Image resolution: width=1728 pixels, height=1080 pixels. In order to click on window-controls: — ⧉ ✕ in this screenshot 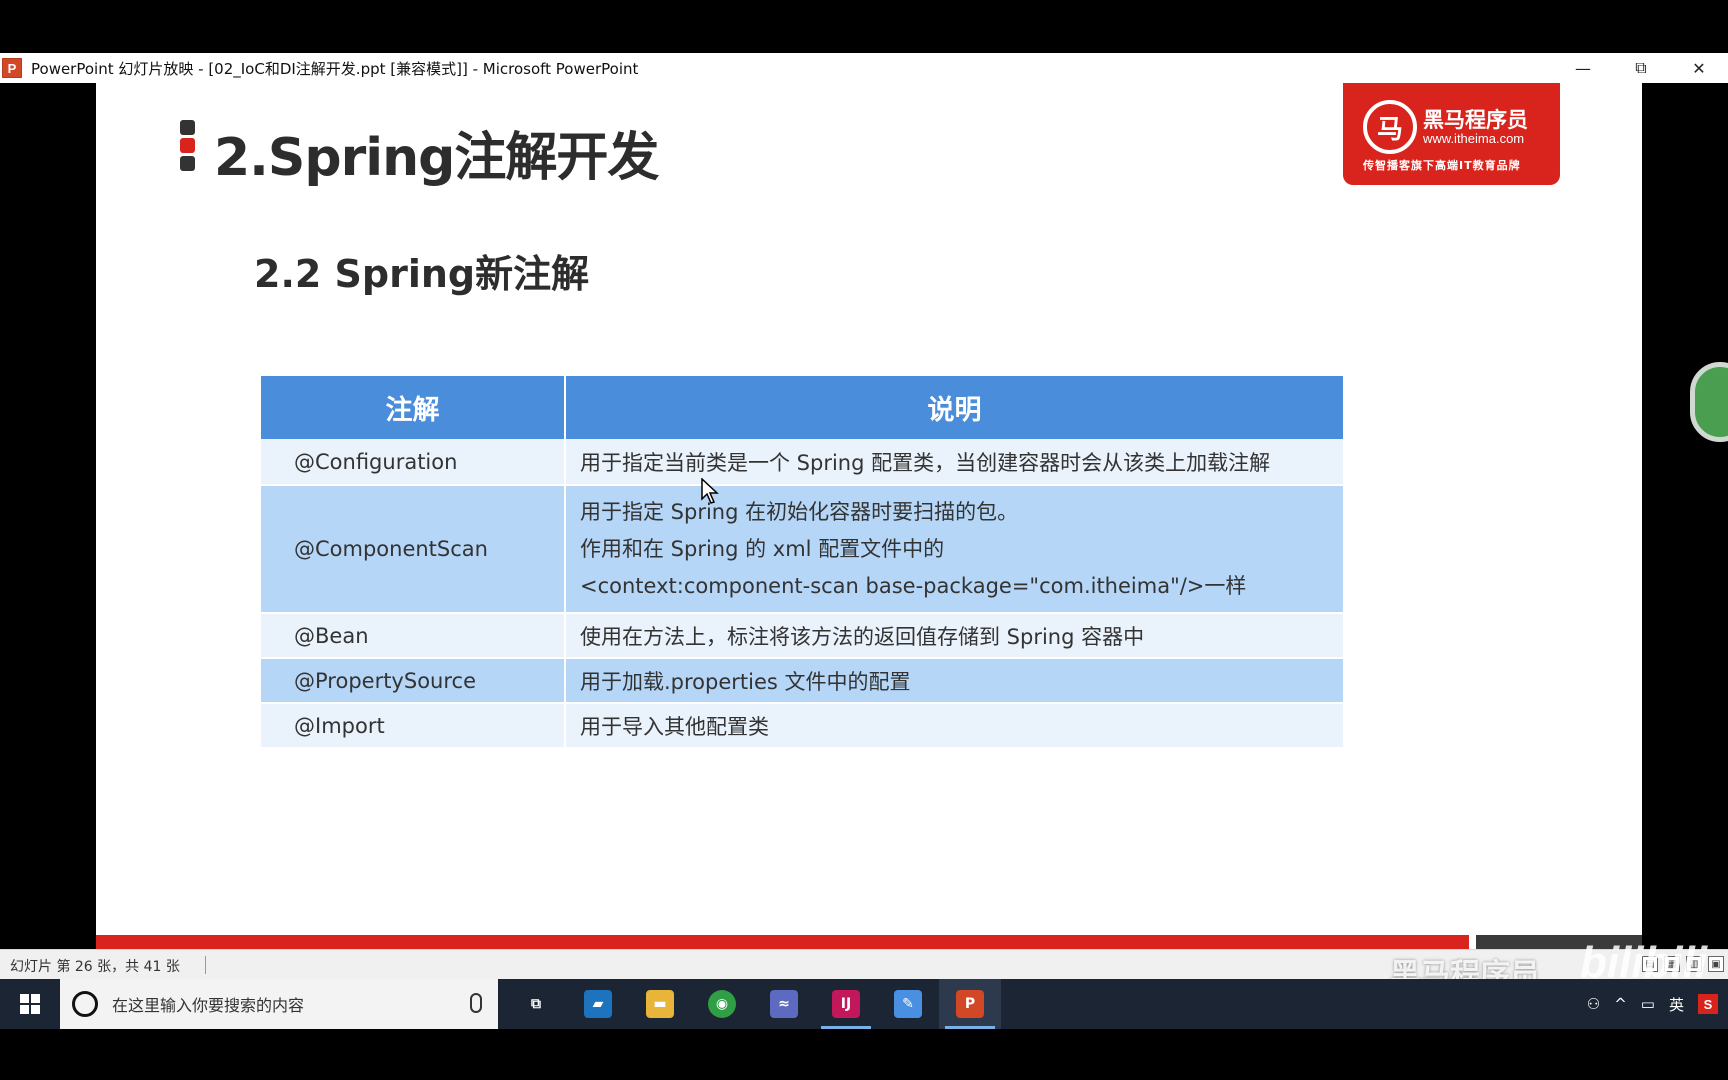, I will do `click(1641, 68)`.